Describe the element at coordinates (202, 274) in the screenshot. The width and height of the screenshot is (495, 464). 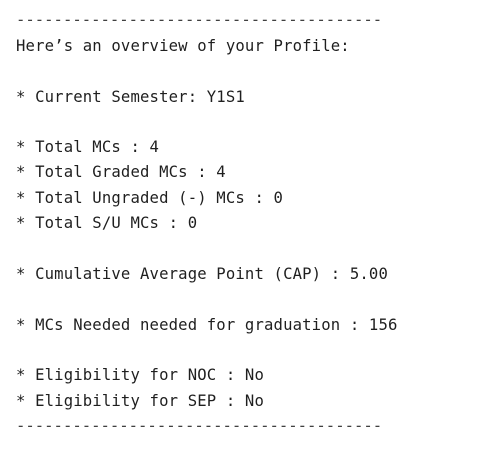
I see `cap-line: * Cumulative Average Point (CAP) : 5.00` at that location.